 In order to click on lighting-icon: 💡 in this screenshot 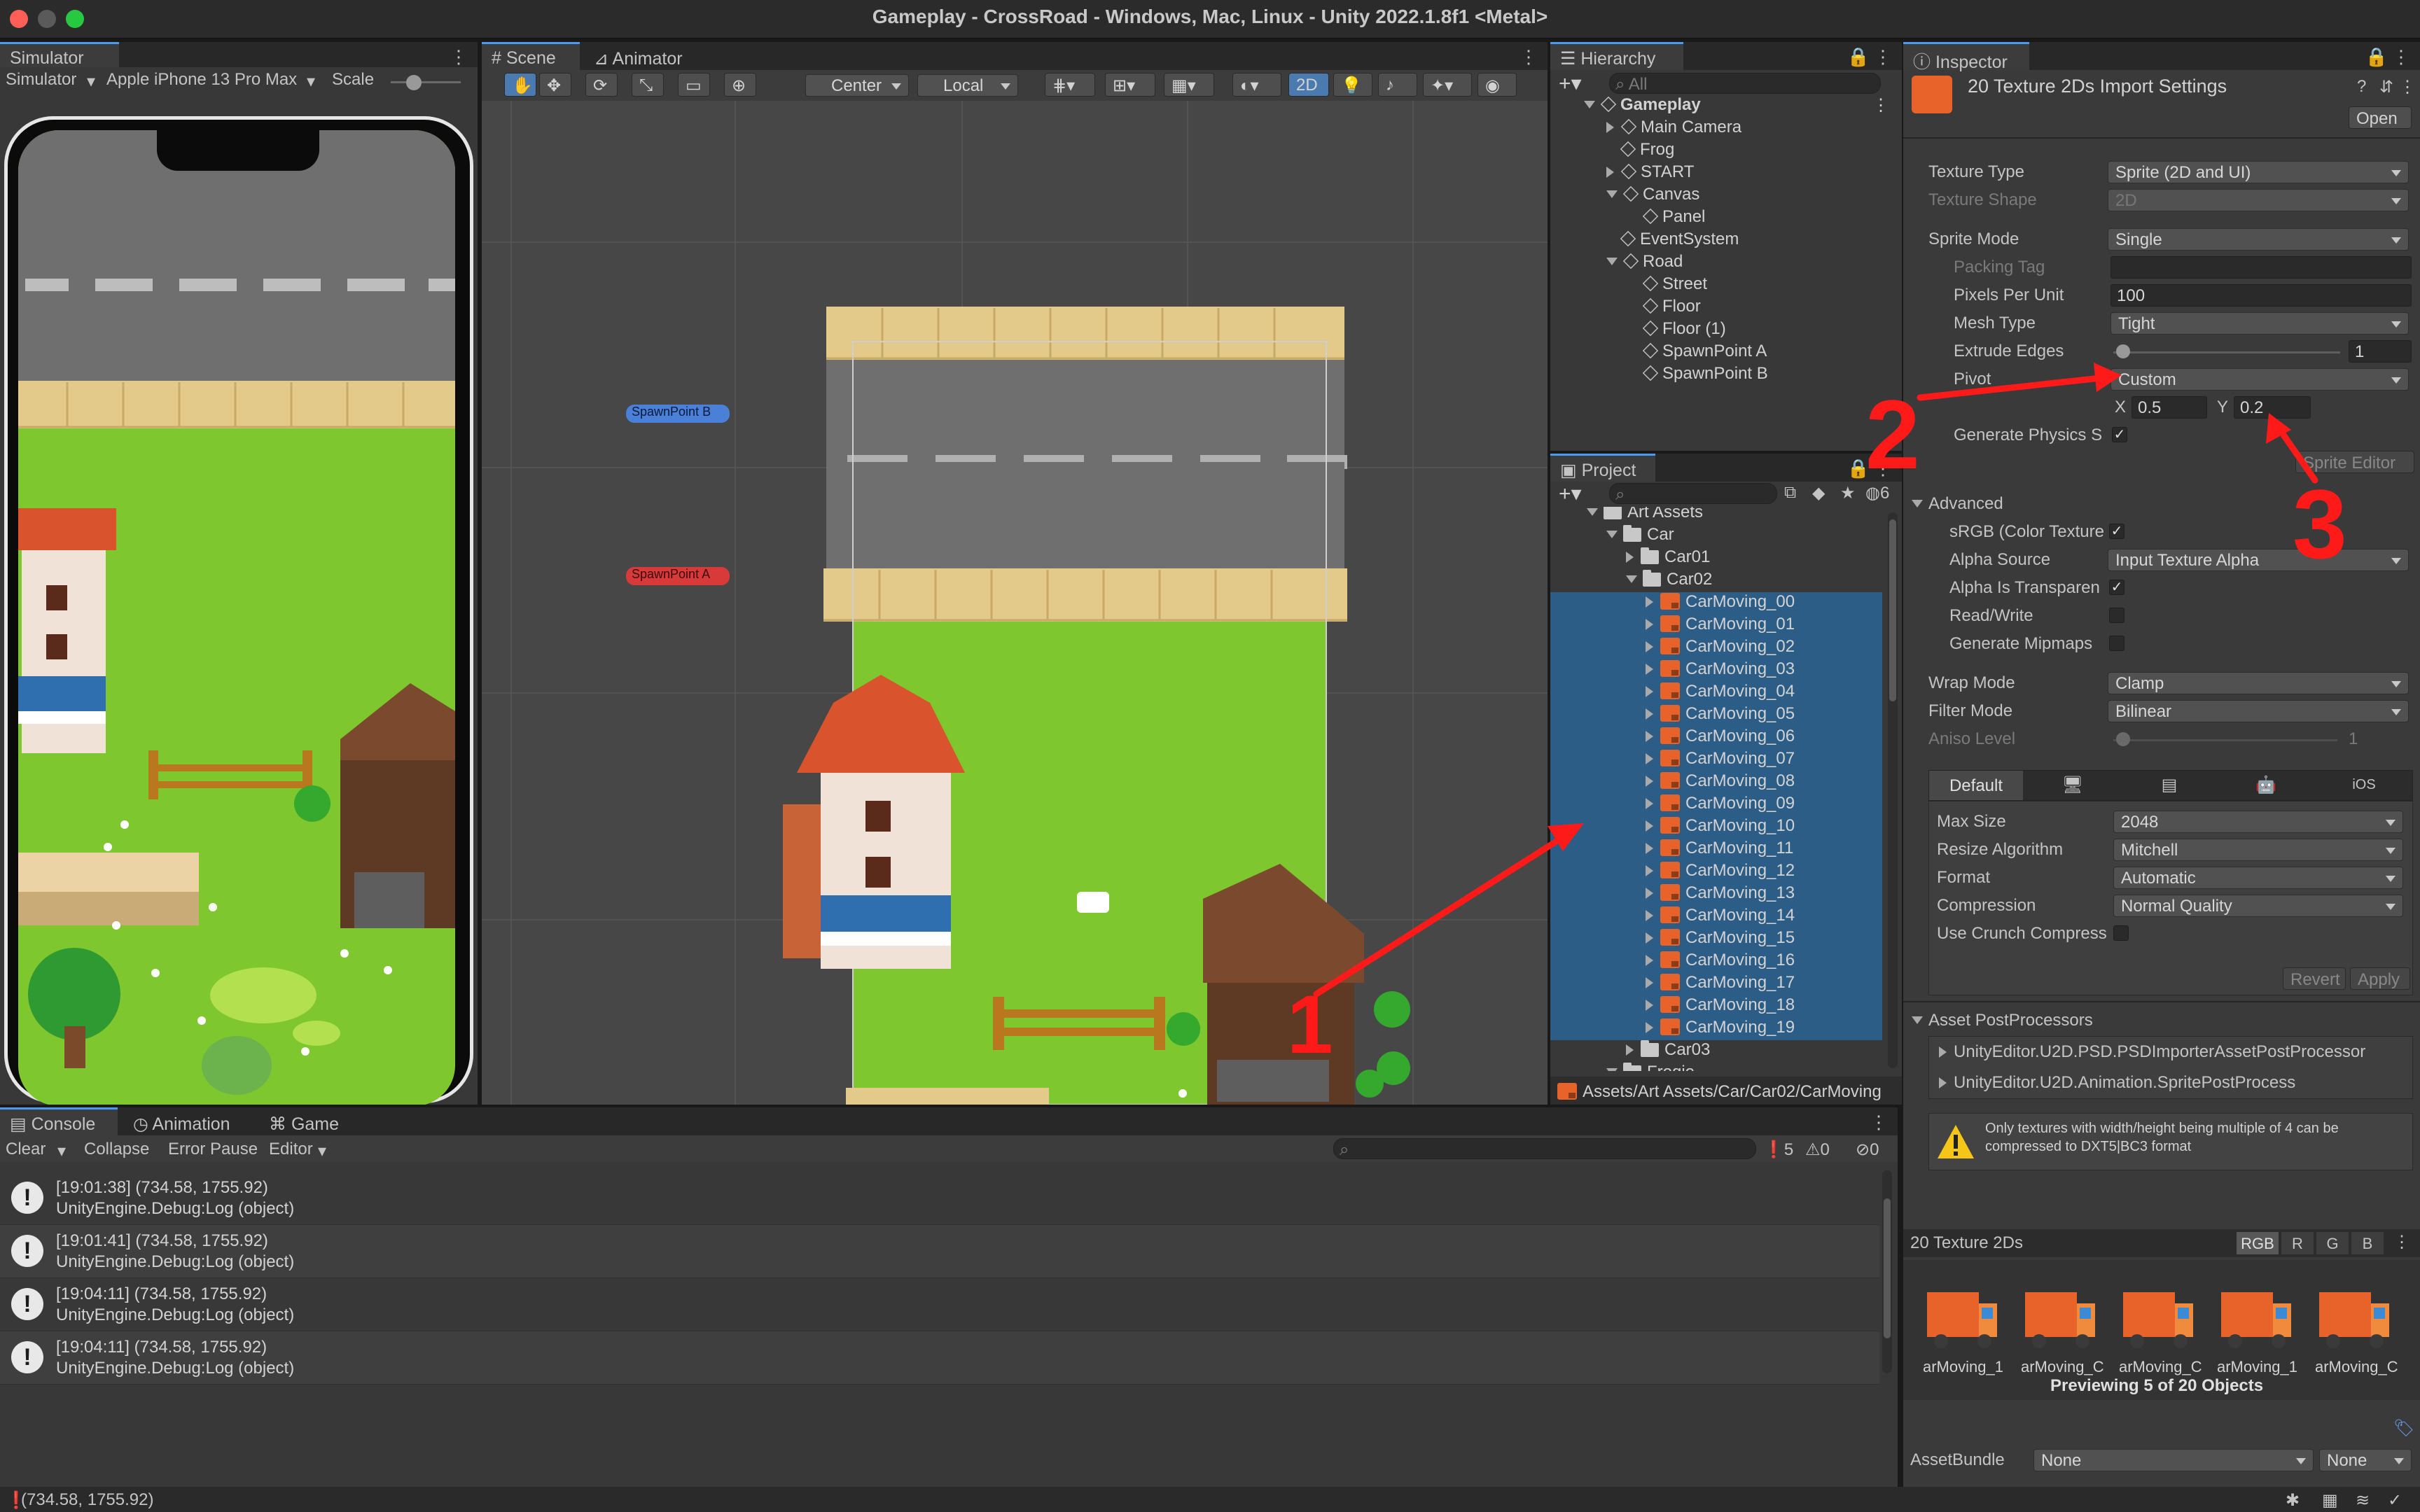, I will do `click(1352, 85)`.